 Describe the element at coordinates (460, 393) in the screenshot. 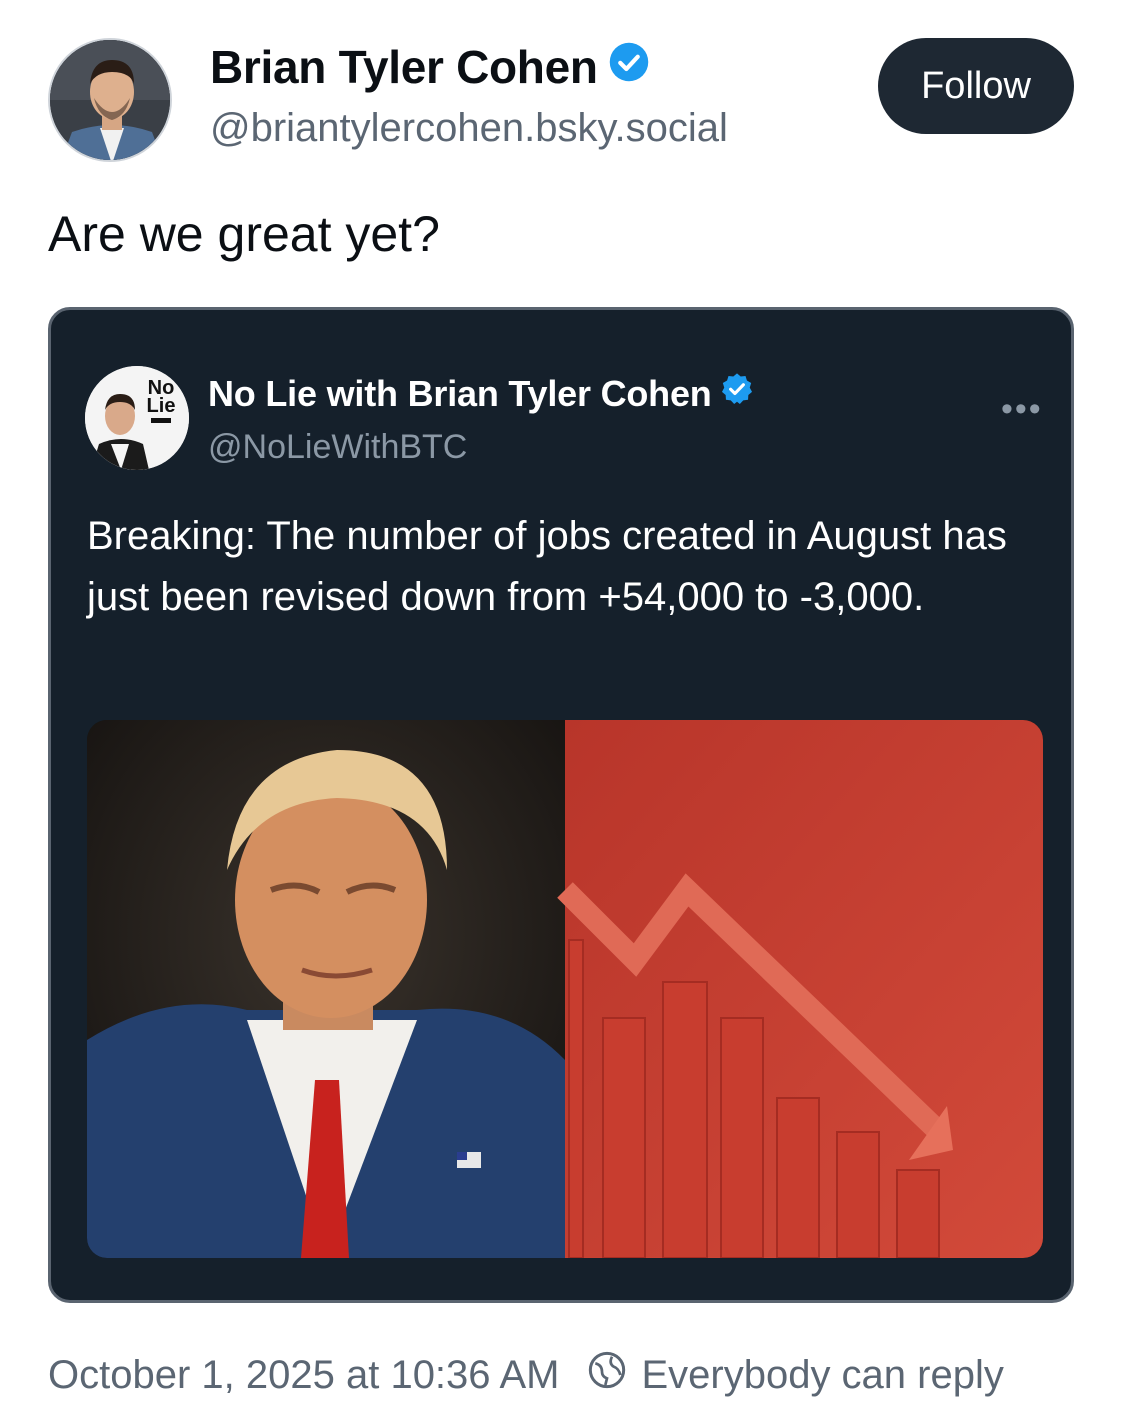

I see `quoted-author-name-text: No Lie with Brian Tyler Cohen` at that location.